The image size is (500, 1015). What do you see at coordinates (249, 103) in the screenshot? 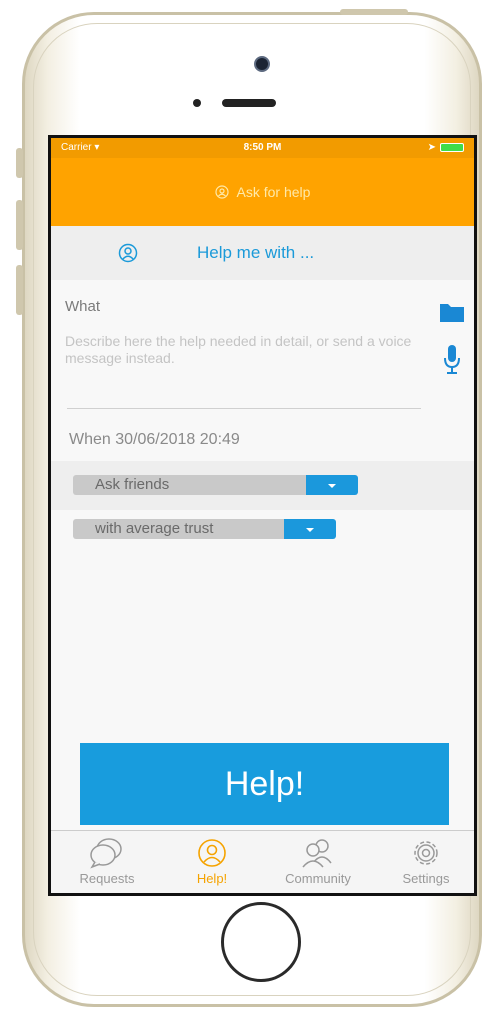
I see `earpiece-speaker` at bounding box center [249, 103].